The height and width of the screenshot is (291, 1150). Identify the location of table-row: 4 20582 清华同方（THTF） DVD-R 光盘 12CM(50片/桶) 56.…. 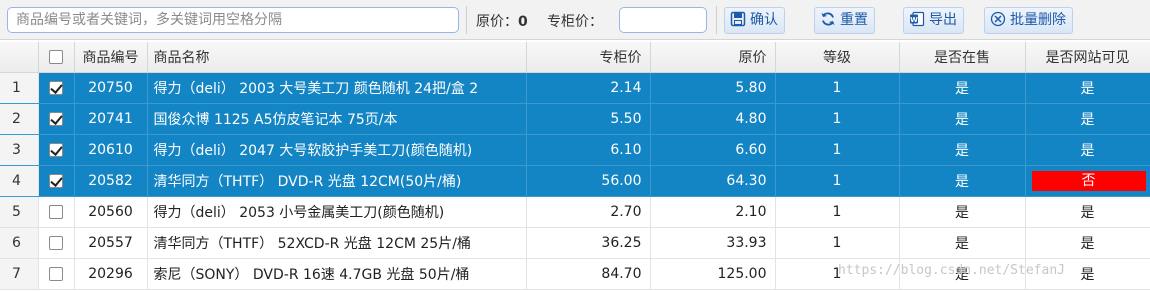
(575, 181).